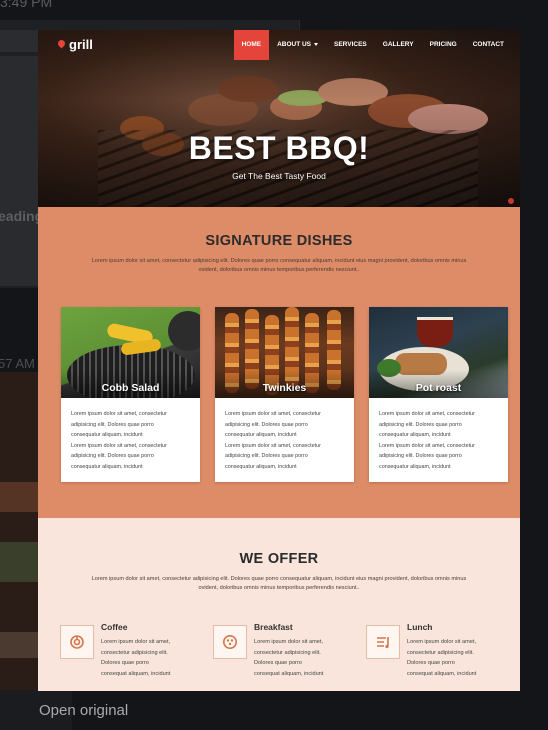 The width and height of the screenshot is (548, 730). Describe the element at coordinates (316, 44) in the screenshot. I see `chevron-down-icon` at that location.